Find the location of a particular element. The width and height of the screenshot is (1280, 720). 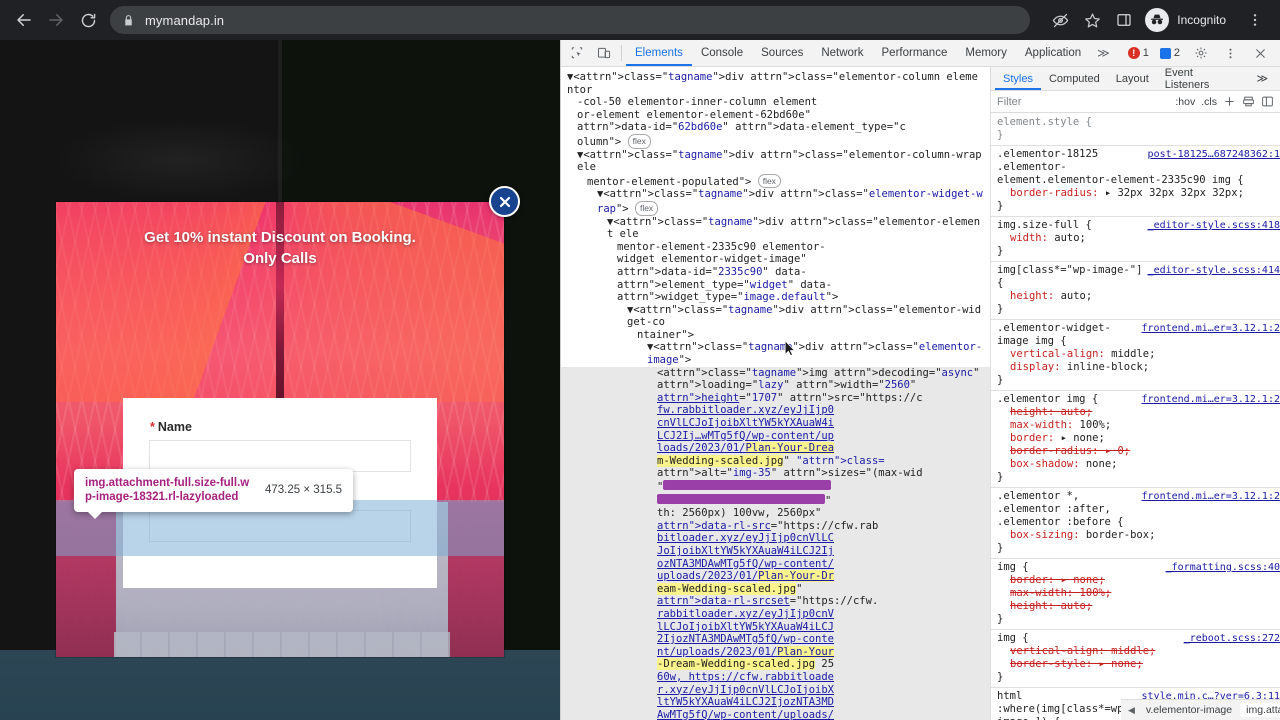

breadcrumb-item-parent: v.elementor-image is located at coordinates (1189, 710).